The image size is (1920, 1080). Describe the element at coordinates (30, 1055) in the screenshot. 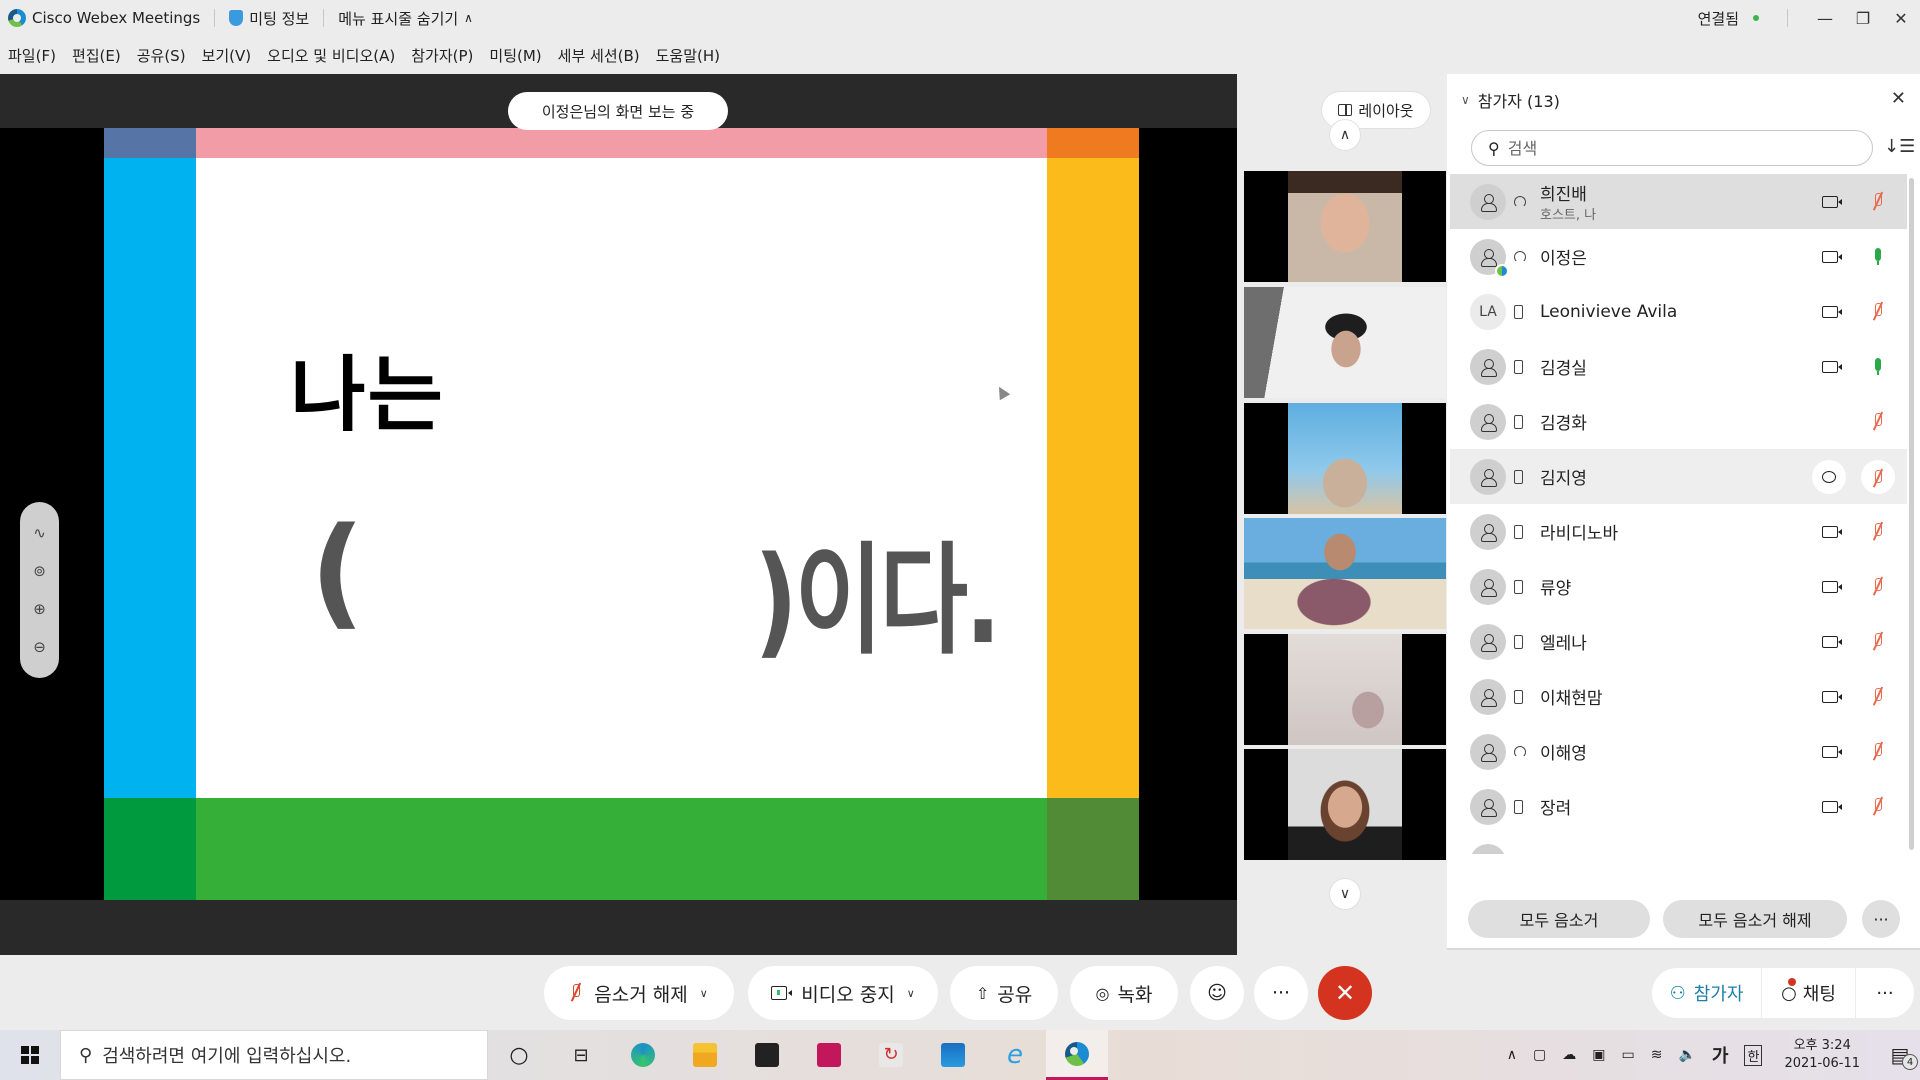

I see `start-button` at that location.